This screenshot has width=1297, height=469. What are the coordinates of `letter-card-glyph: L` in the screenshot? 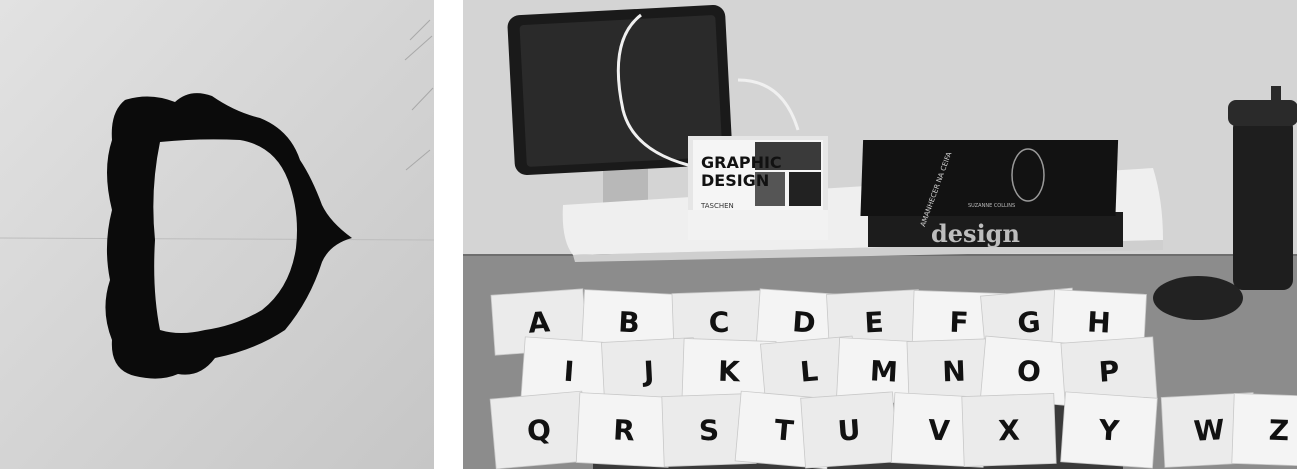 It's located at (809, 371).